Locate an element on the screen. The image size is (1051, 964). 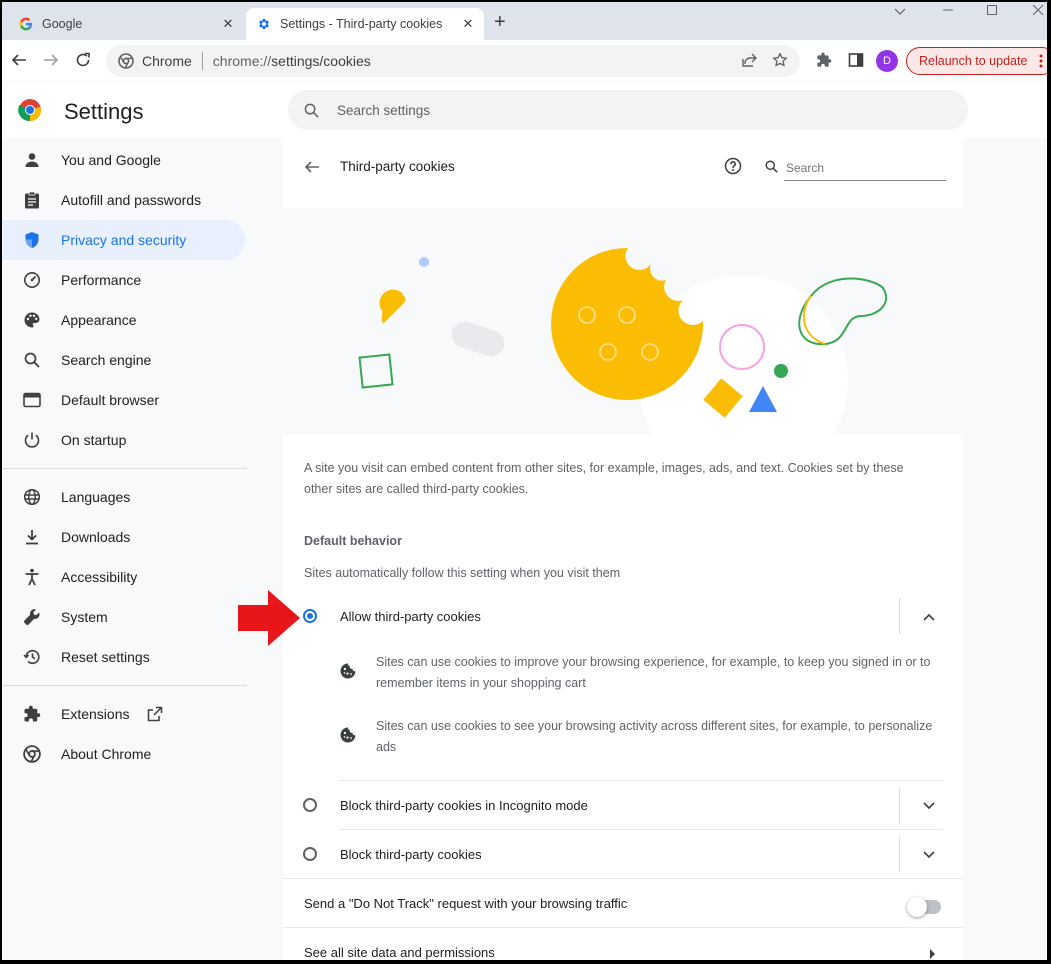
address-bar: Chrome chrome://settings/cookies is located at coordinates (453, 61).